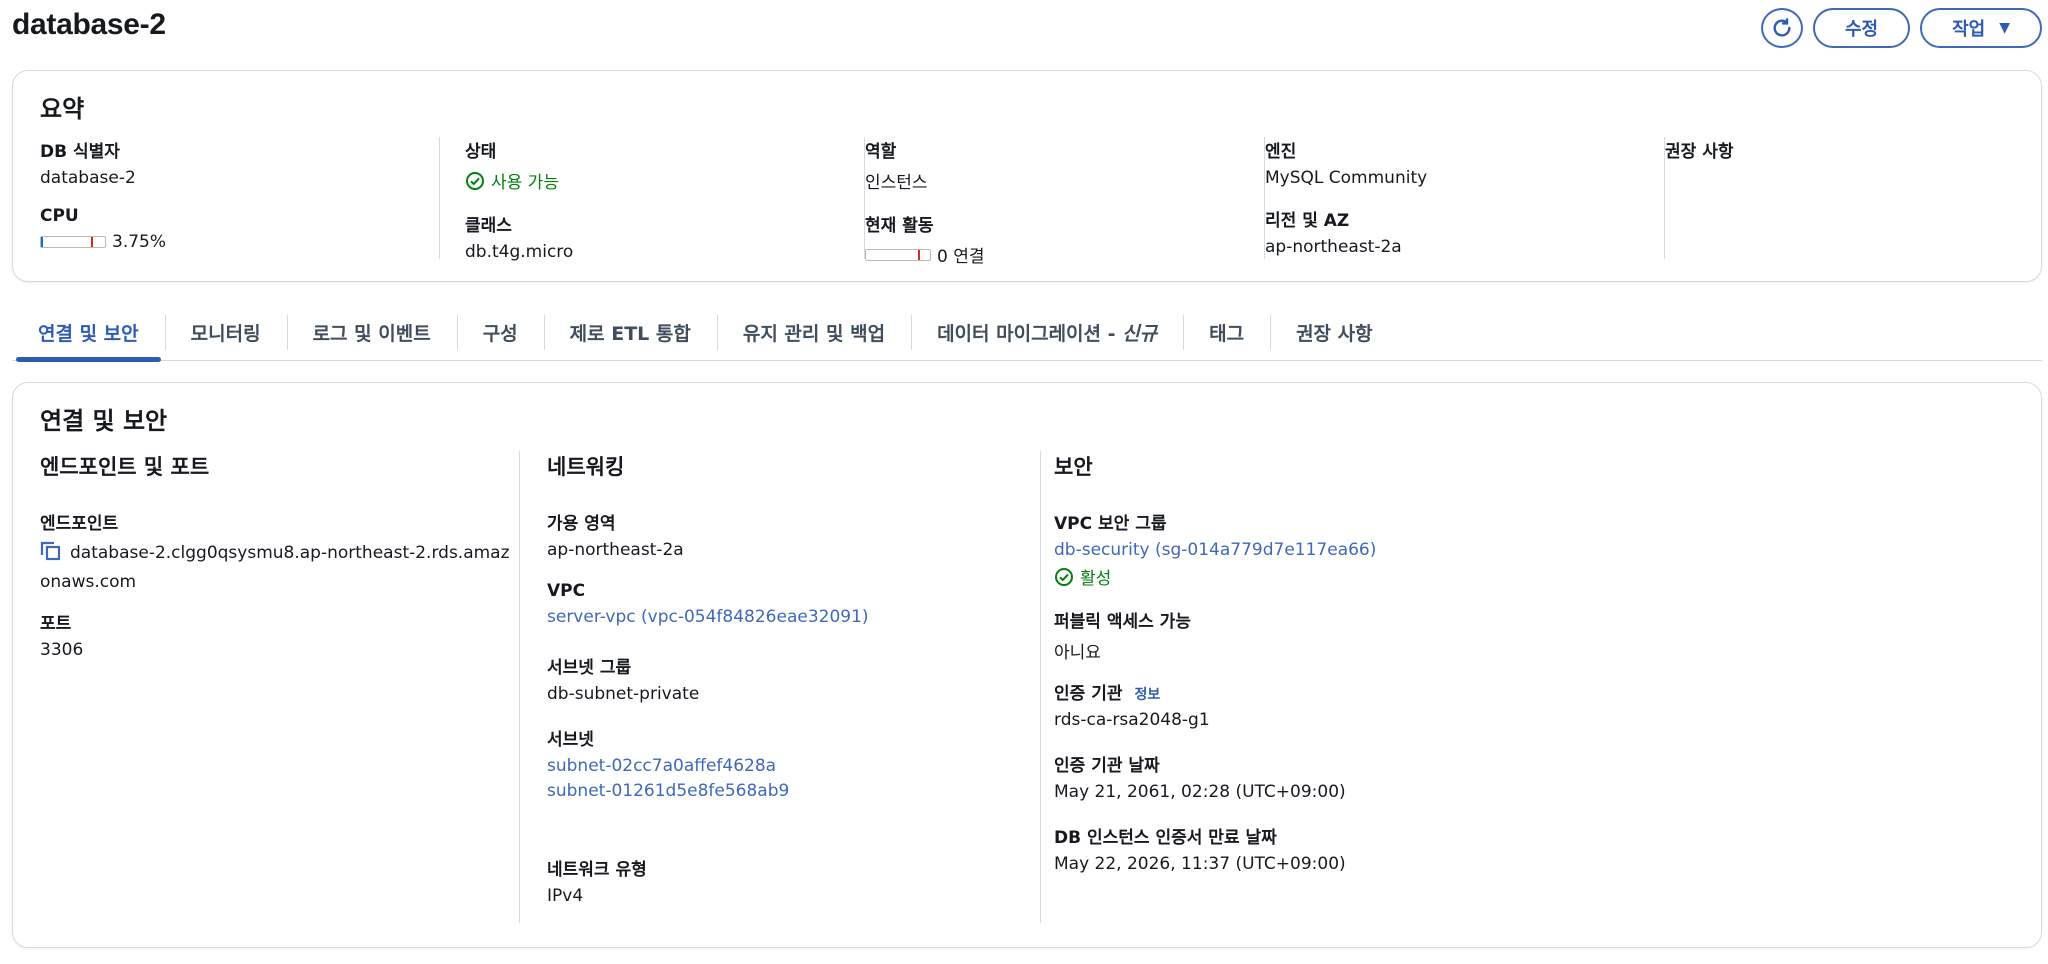 The height and width of the screenshot is (964, 2048). I want to click on actions-label: 작업, so click(1969, 29).